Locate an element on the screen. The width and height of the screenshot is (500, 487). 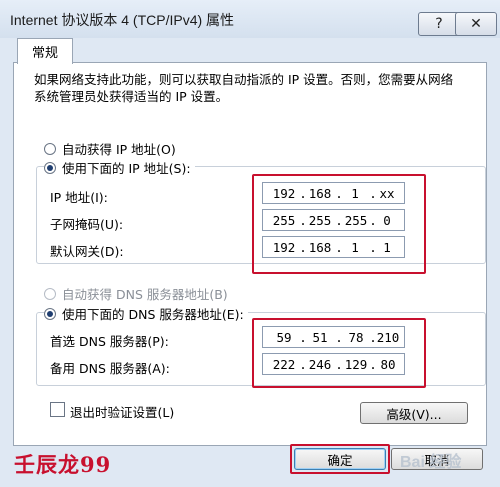
author-watermark: 壬辰龙99 is located at coordinates (63, 464).